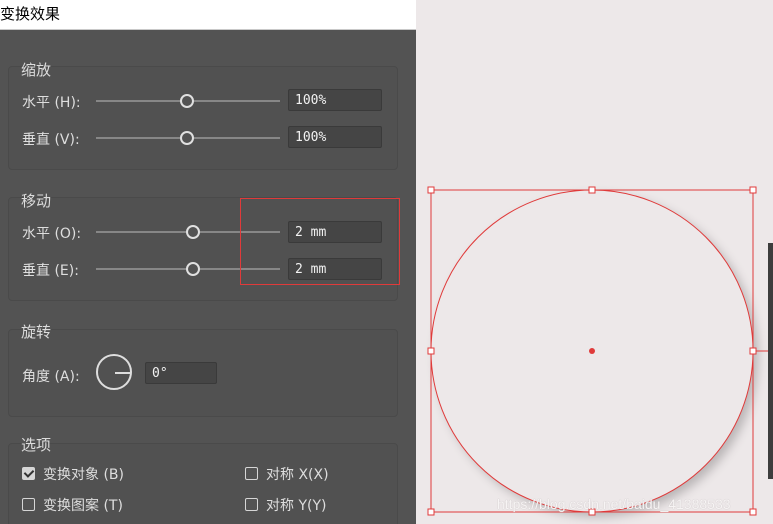 The image size is (773, 524). Describe the element at coordinates (28, 504) in the screenshot. I see `transform-patterns-checkbox` at that location.